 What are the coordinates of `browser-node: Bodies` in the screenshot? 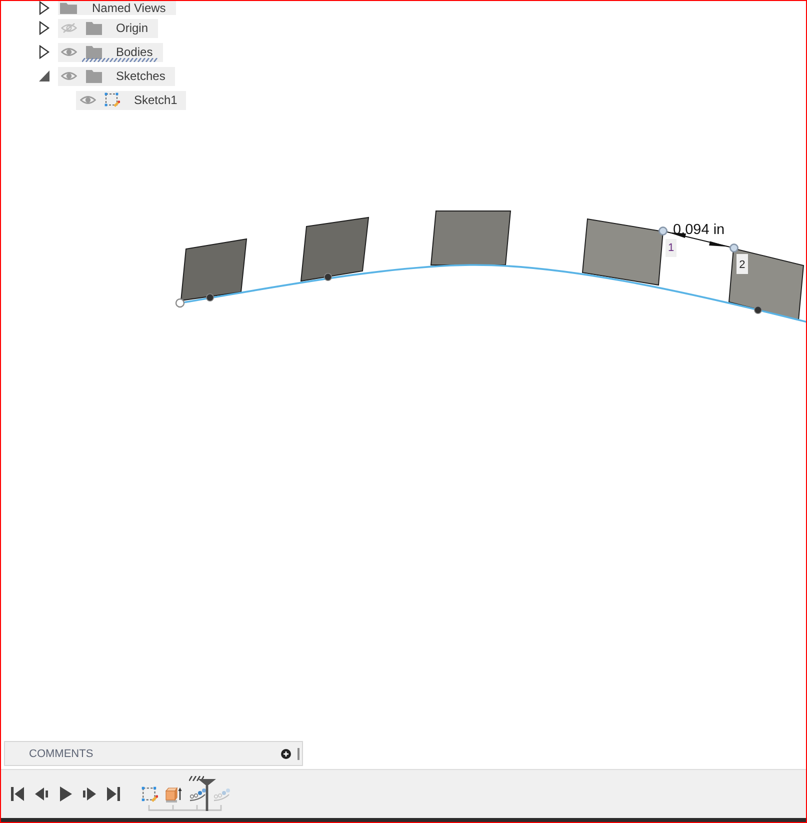 It's located at (110, 52).